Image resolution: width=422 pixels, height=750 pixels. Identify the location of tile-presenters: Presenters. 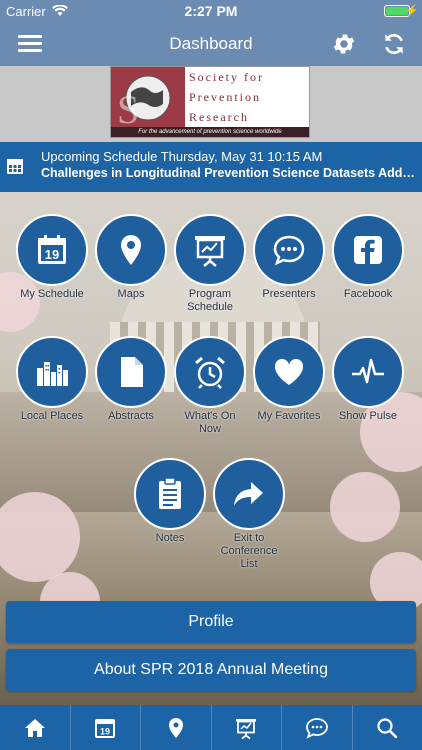
(289, 257).